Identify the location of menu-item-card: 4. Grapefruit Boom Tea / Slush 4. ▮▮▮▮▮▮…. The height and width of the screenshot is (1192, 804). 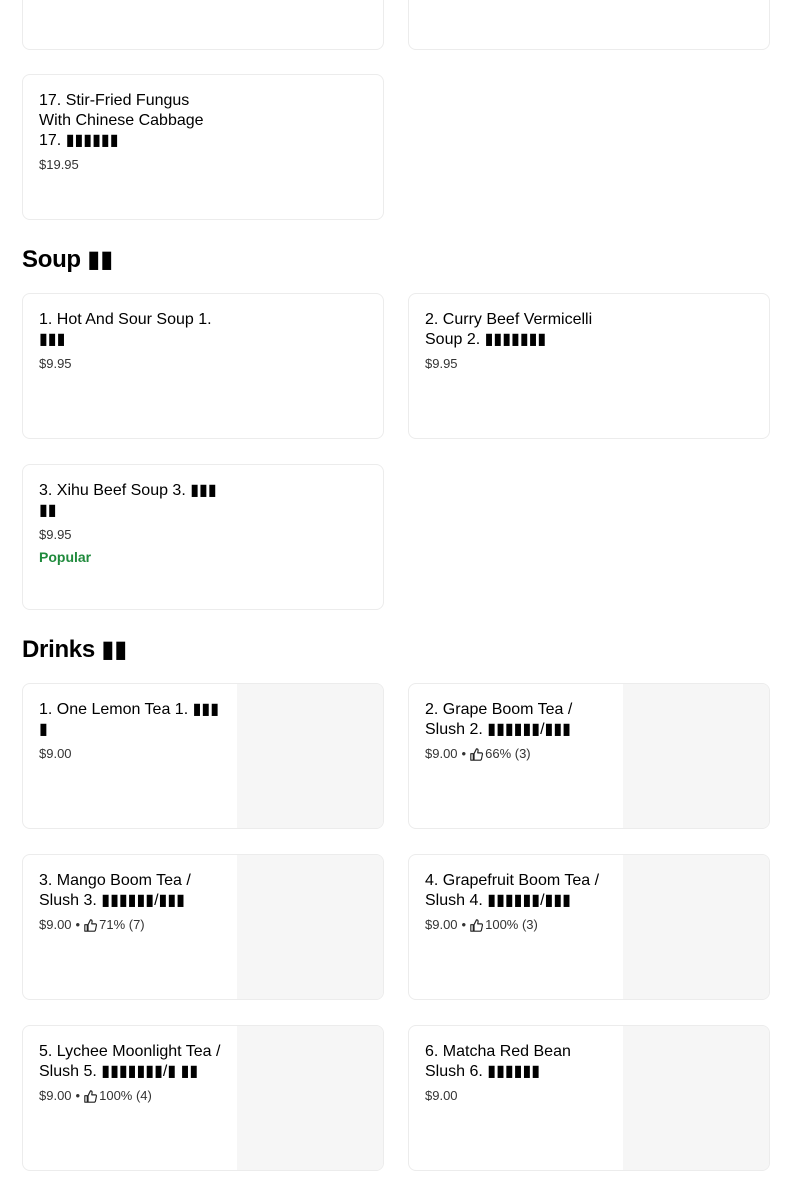
(589, 927).